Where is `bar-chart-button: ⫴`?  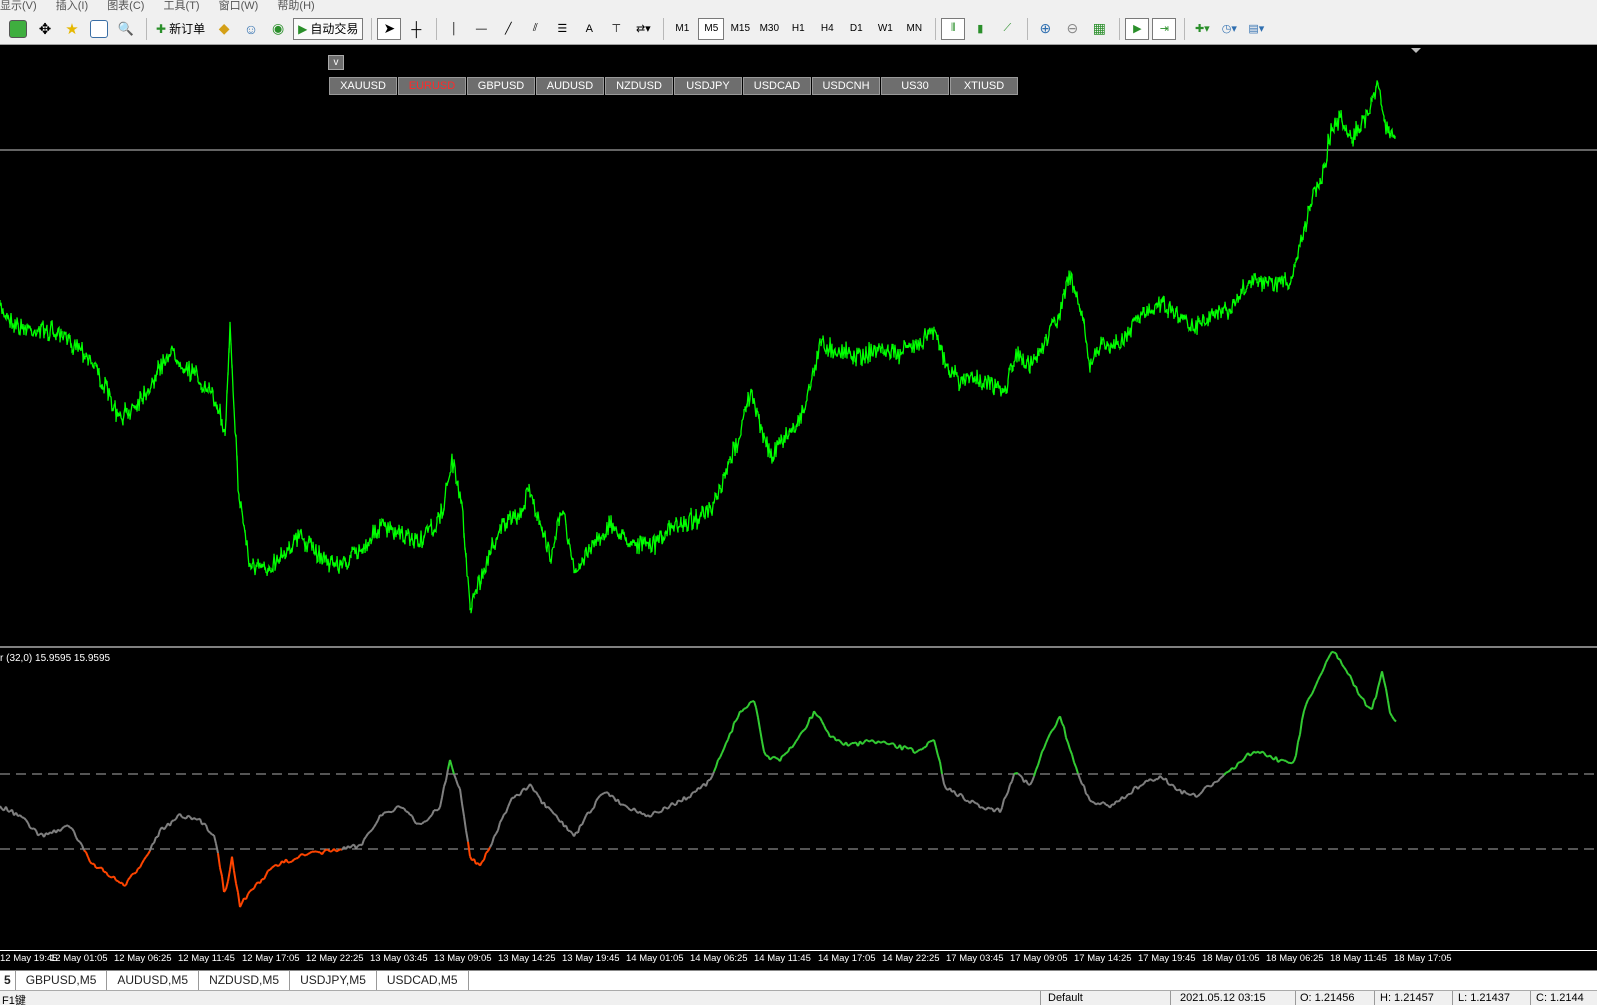 bar-chart-button: ⫴ is located at coordinates (953, 29).